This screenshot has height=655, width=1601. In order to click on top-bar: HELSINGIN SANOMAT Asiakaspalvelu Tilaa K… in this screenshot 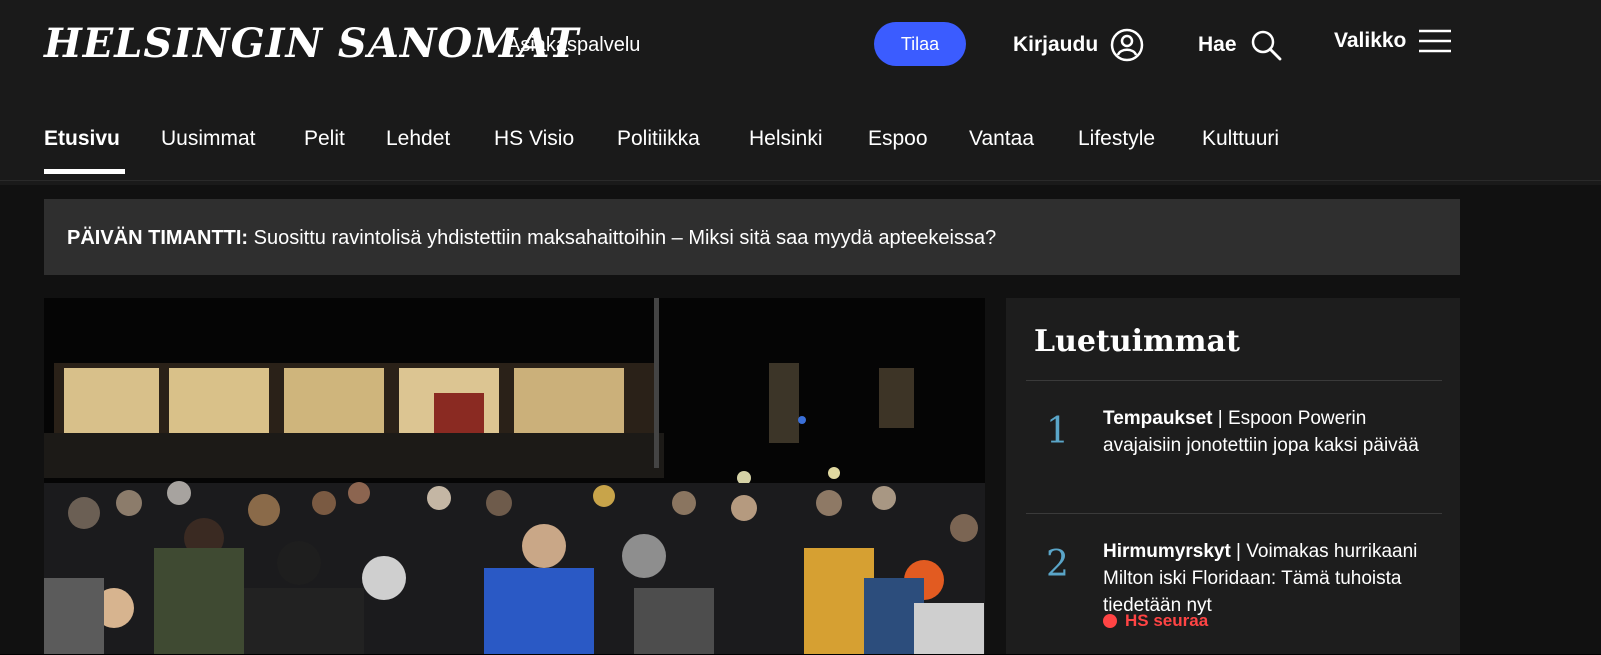, I will do `click(800, 47)`.